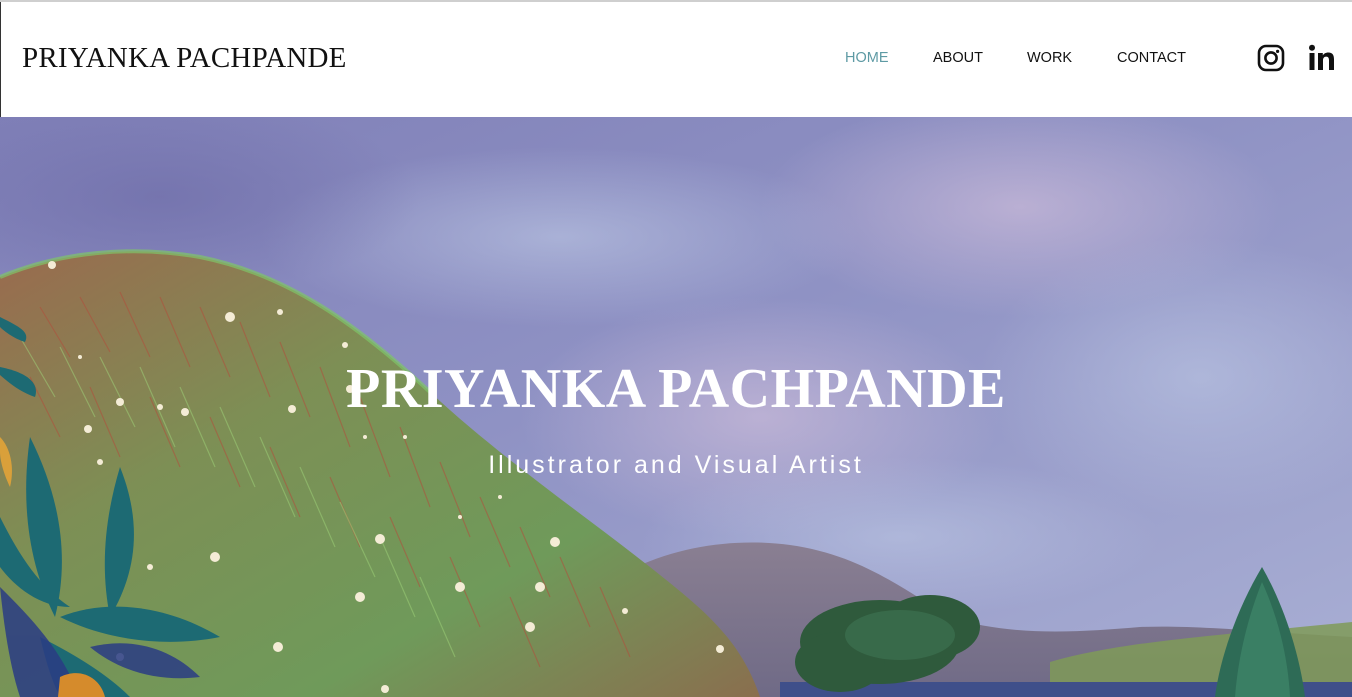  Describe the element at coordinates (1049, 58) in the screenshot. I see `nav-work: WORK` at that location.